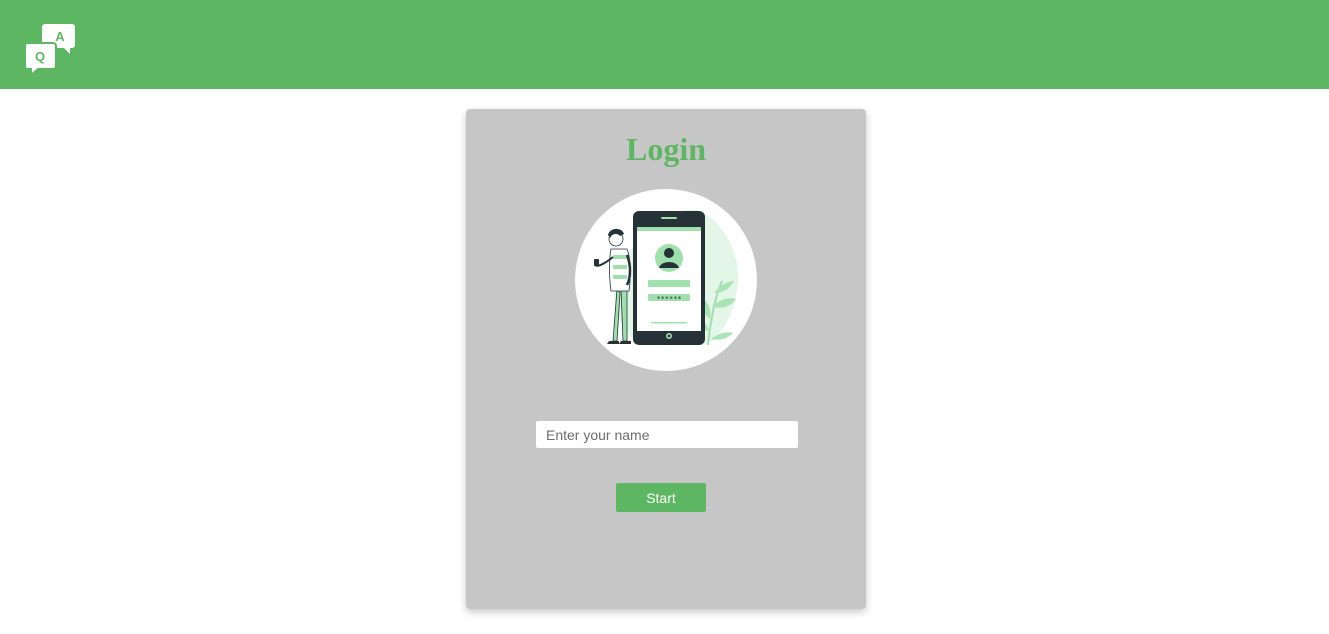 The image size is (1329, 634). What do you see at coordinates (668, 299) in the screenshot?
I see `password-mask: ******` at bounding box center [668, 299].